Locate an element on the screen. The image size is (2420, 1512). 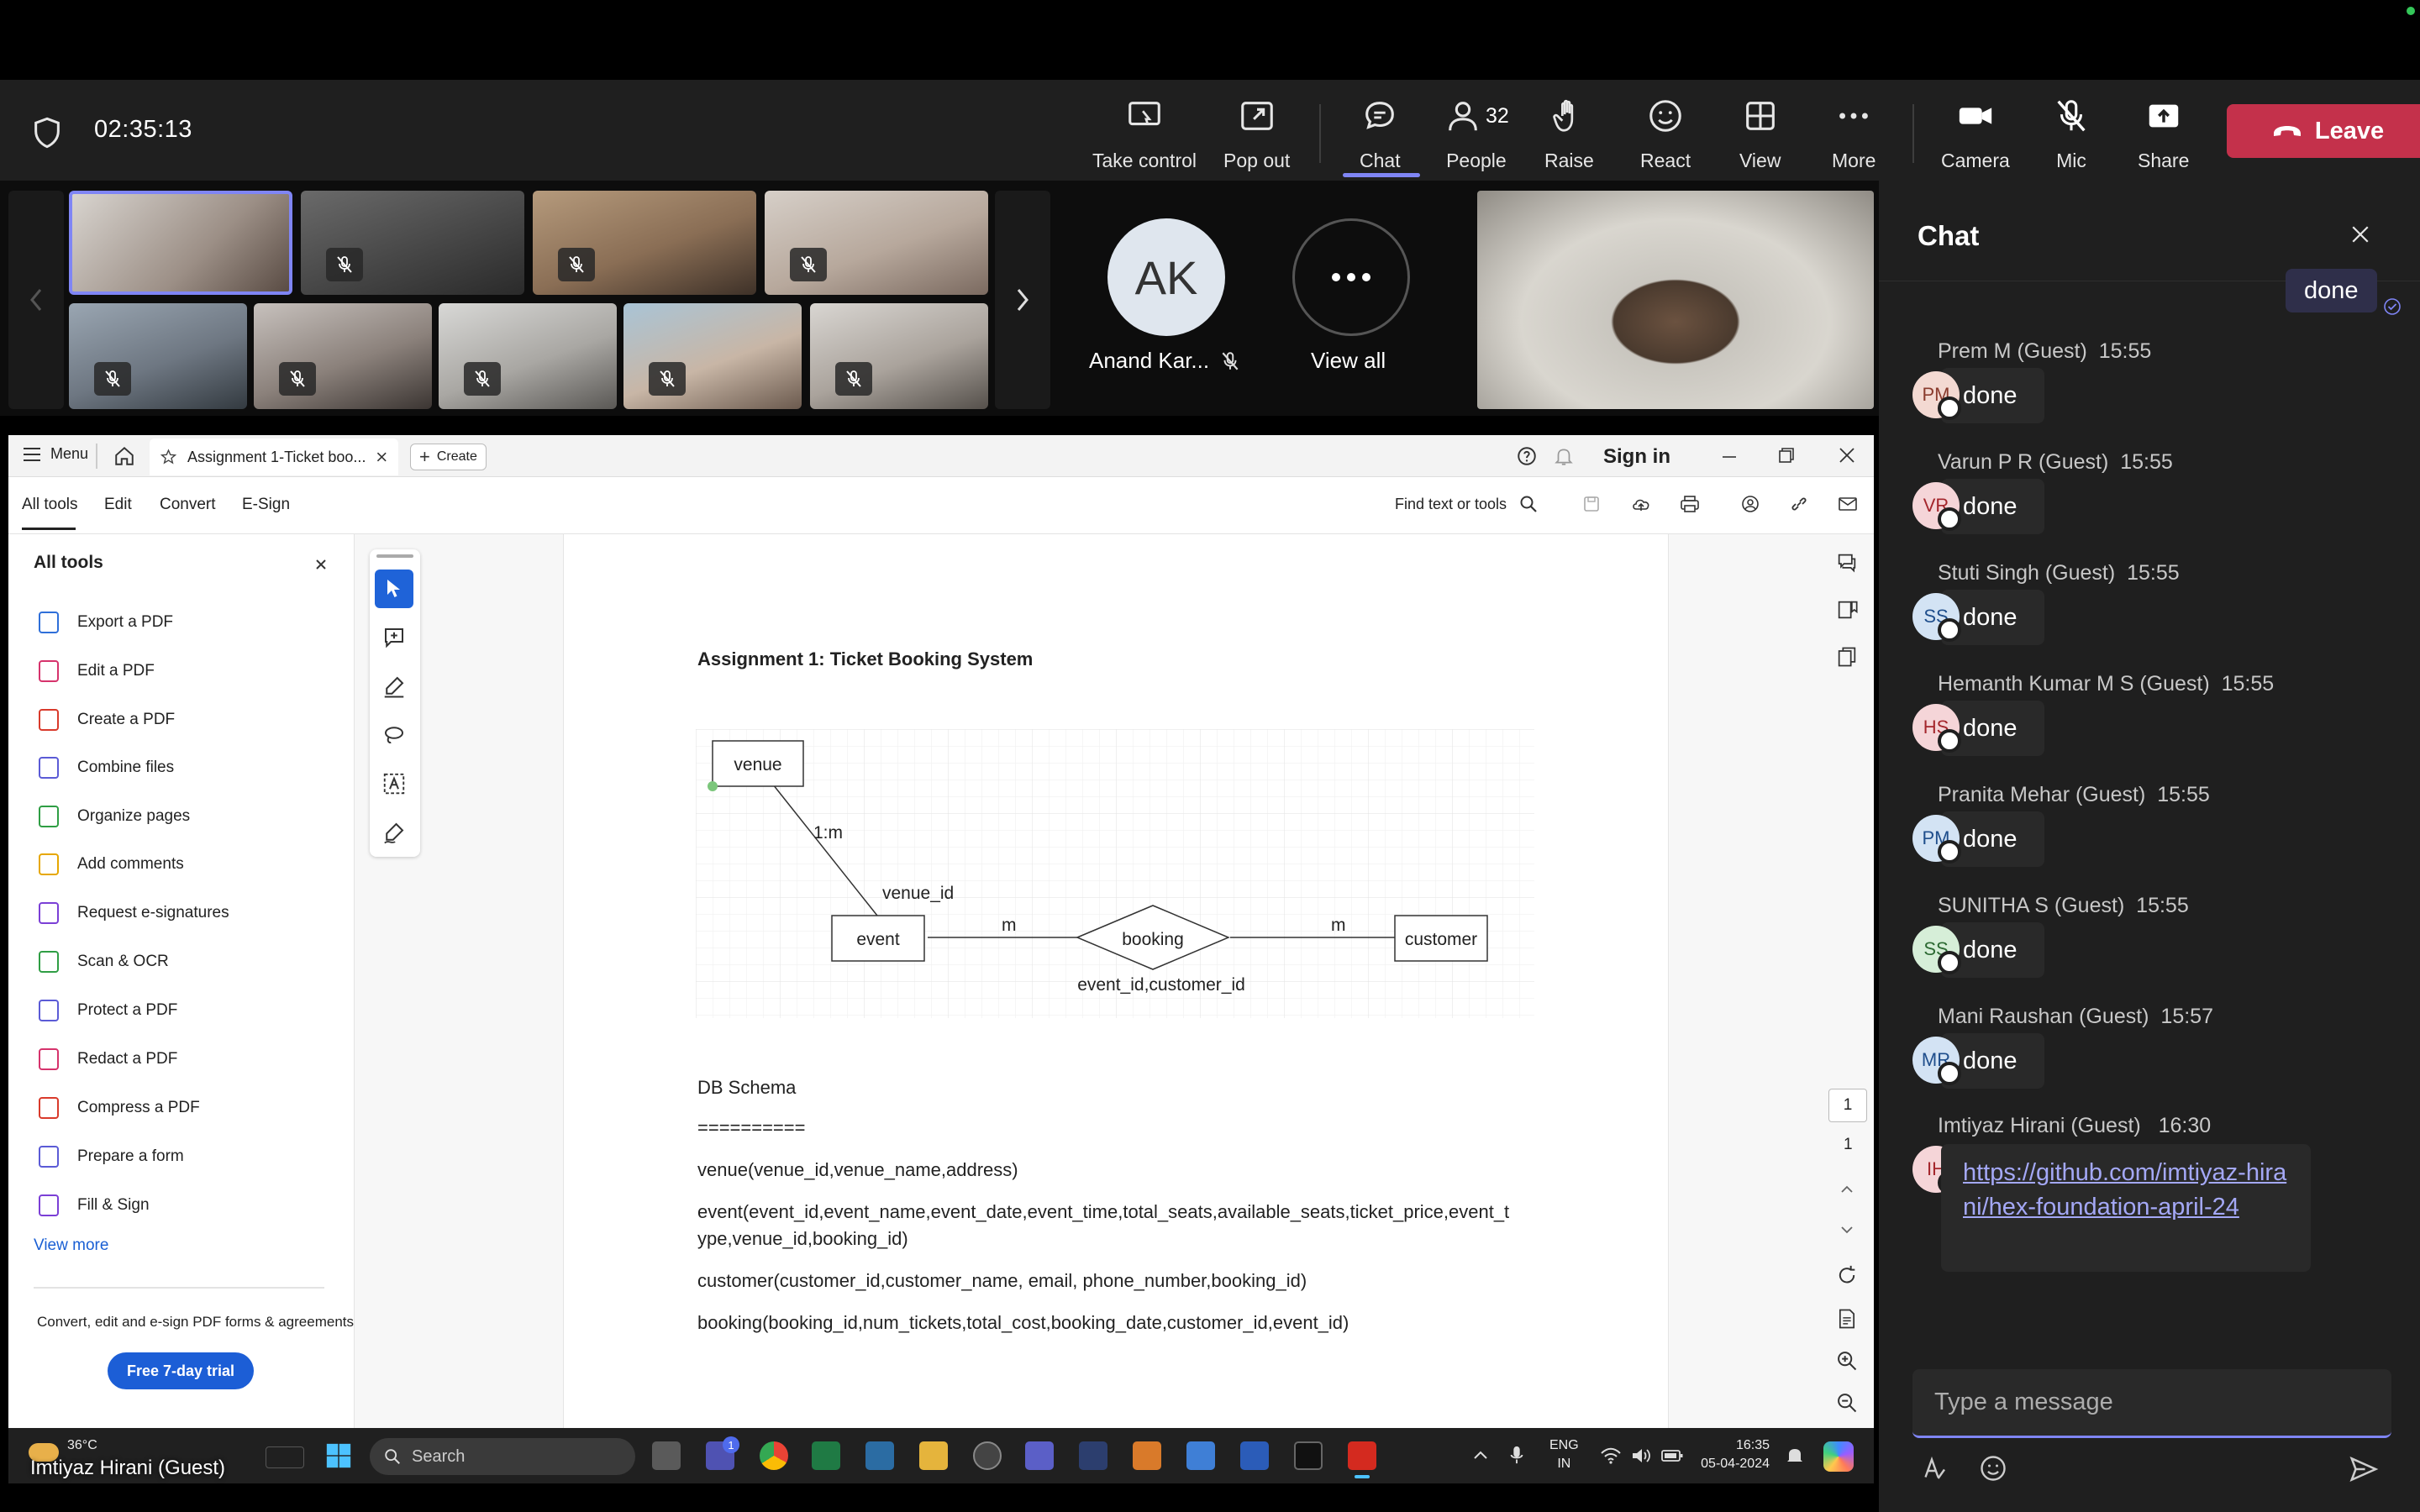
tool-item: Combine files is located at coordinates (107, 768).